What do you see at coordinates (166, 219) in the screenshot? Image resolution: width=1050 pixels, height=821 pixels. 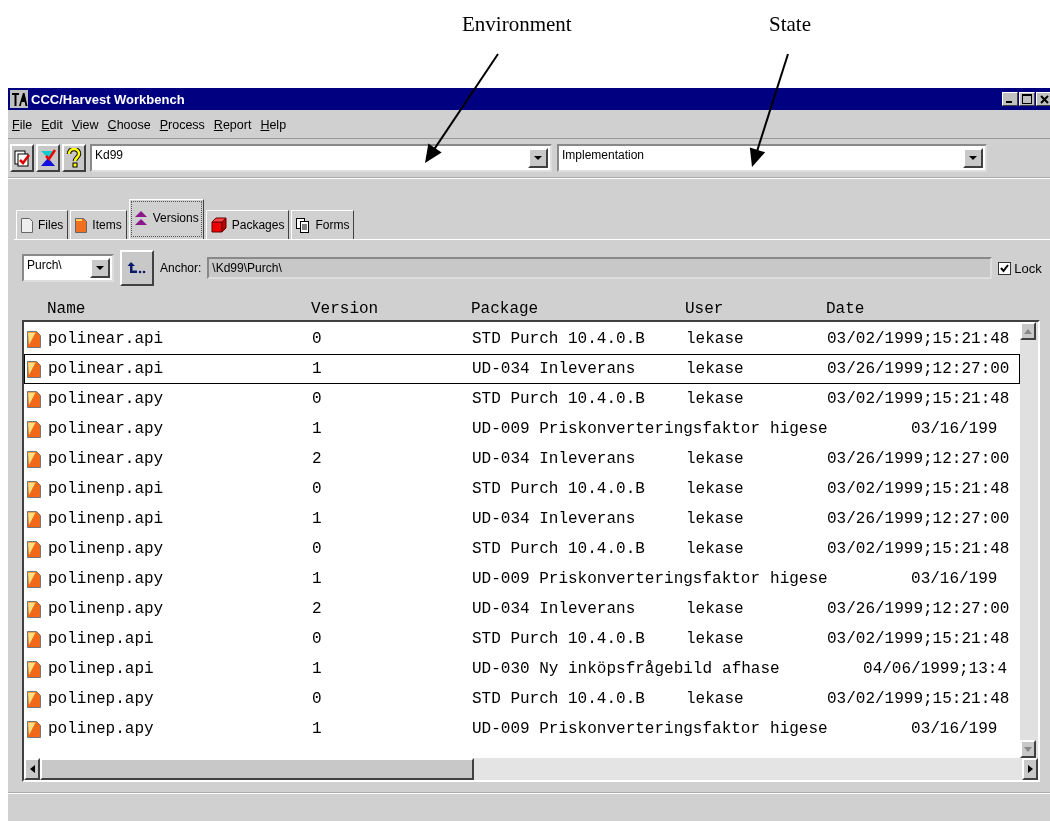 I see `tab: Versions` at bounding box center [166, 219].